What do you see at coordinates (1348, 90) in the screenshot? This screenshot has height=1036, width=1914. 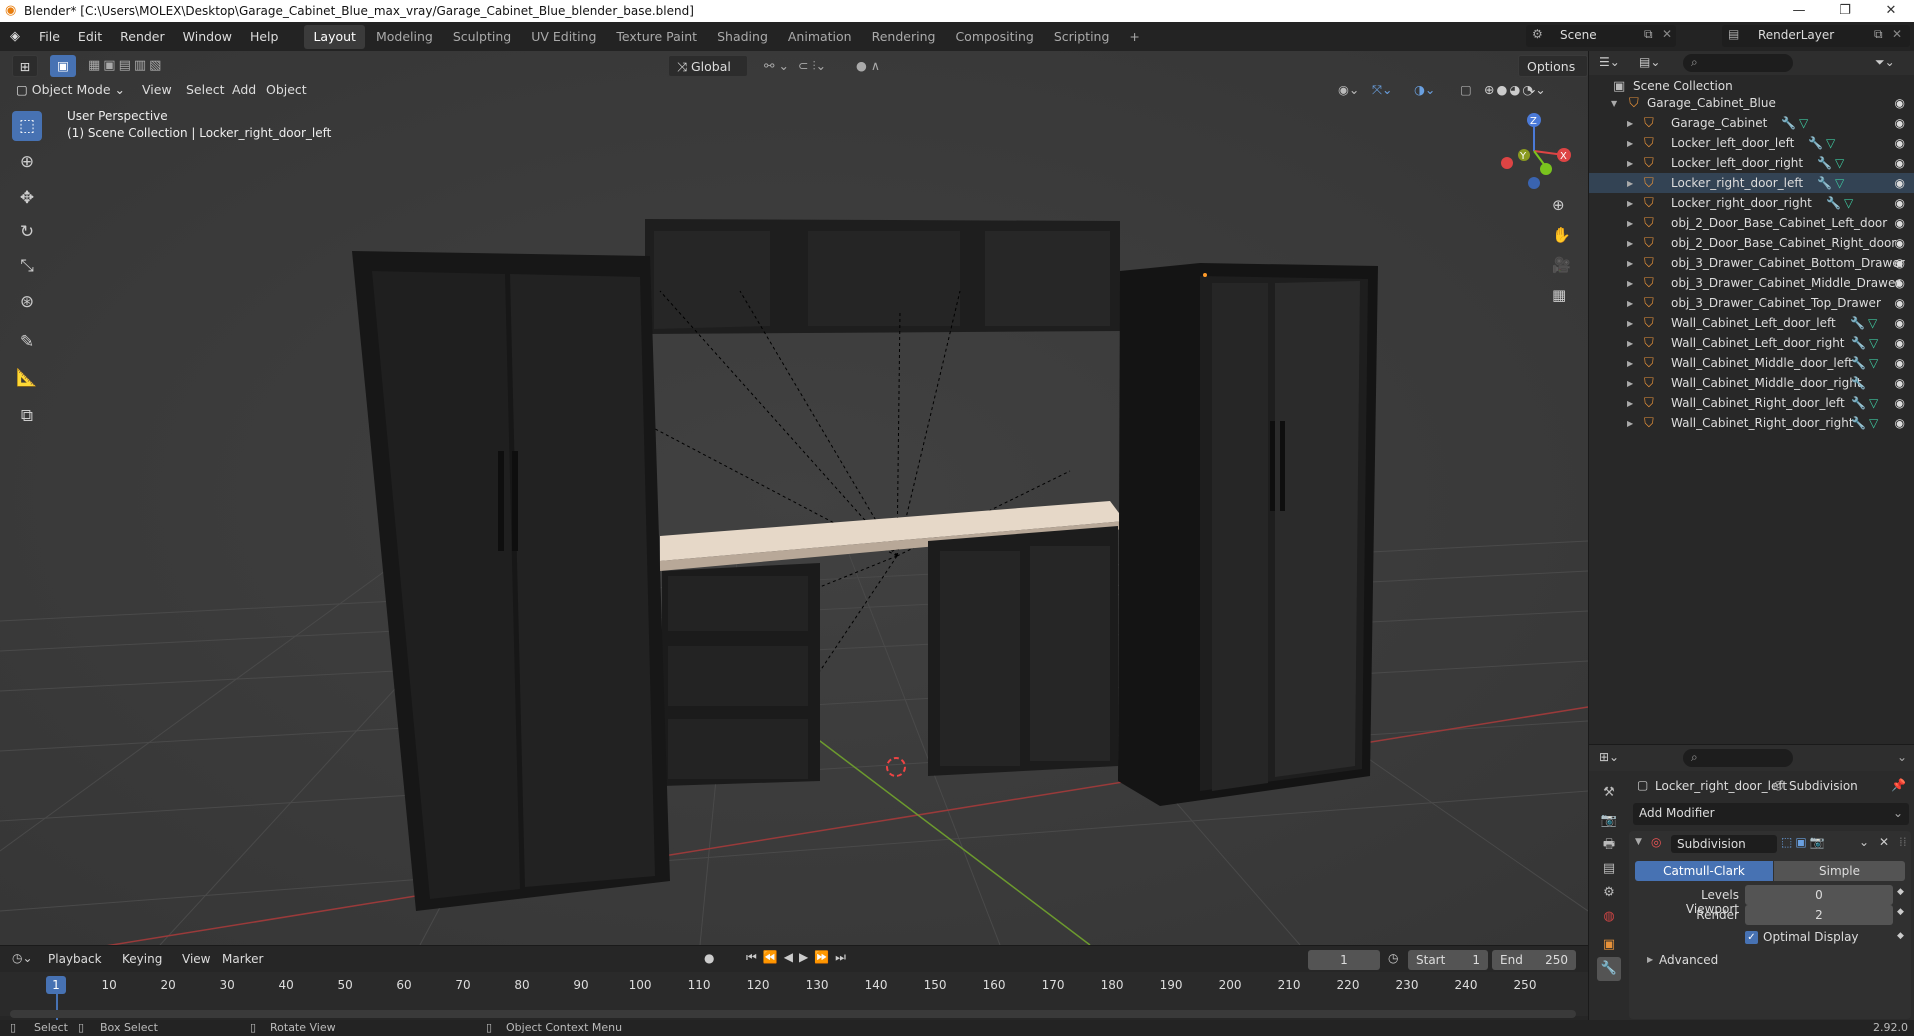 I see `visibility-icon: ◉⌄` at bounding box center [1348, 90].